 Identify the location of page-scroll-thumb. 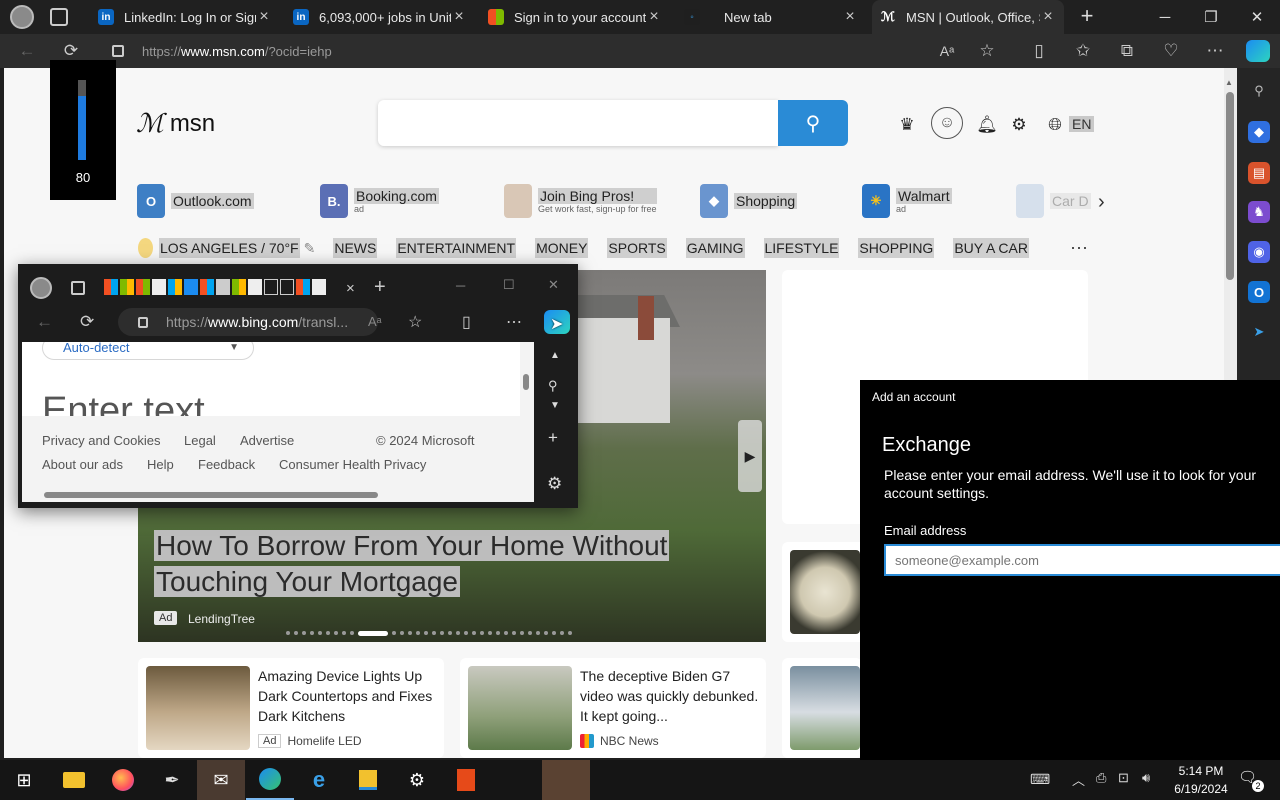
(1230, 186).